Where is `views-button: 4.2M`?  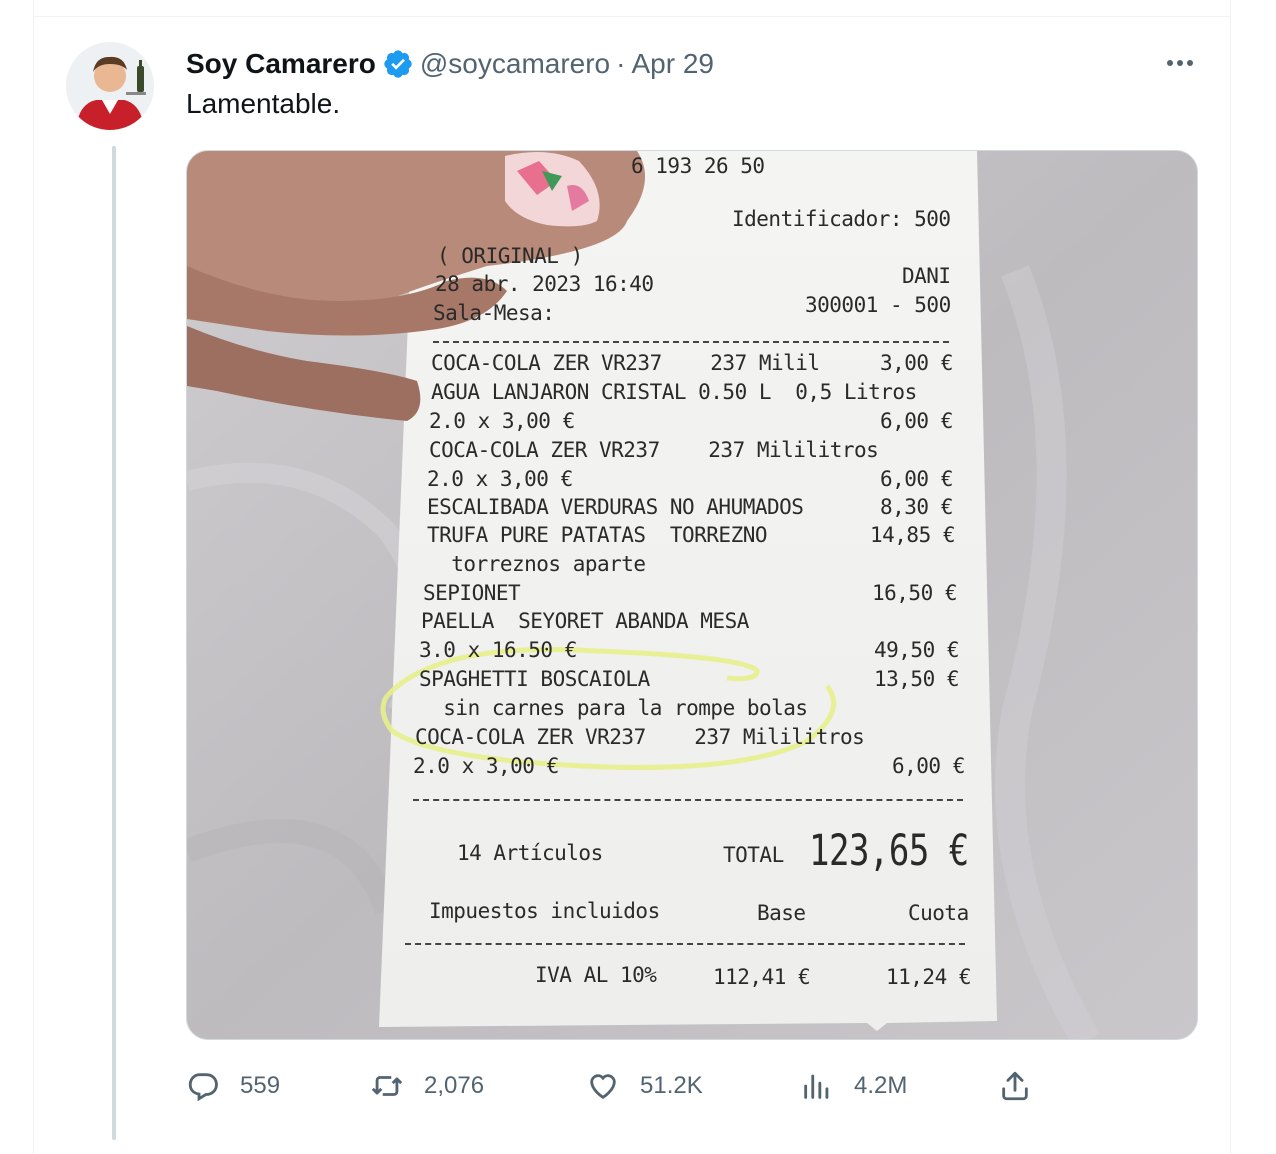 views-button: 4.2M is located at coordinates (853, 1086).